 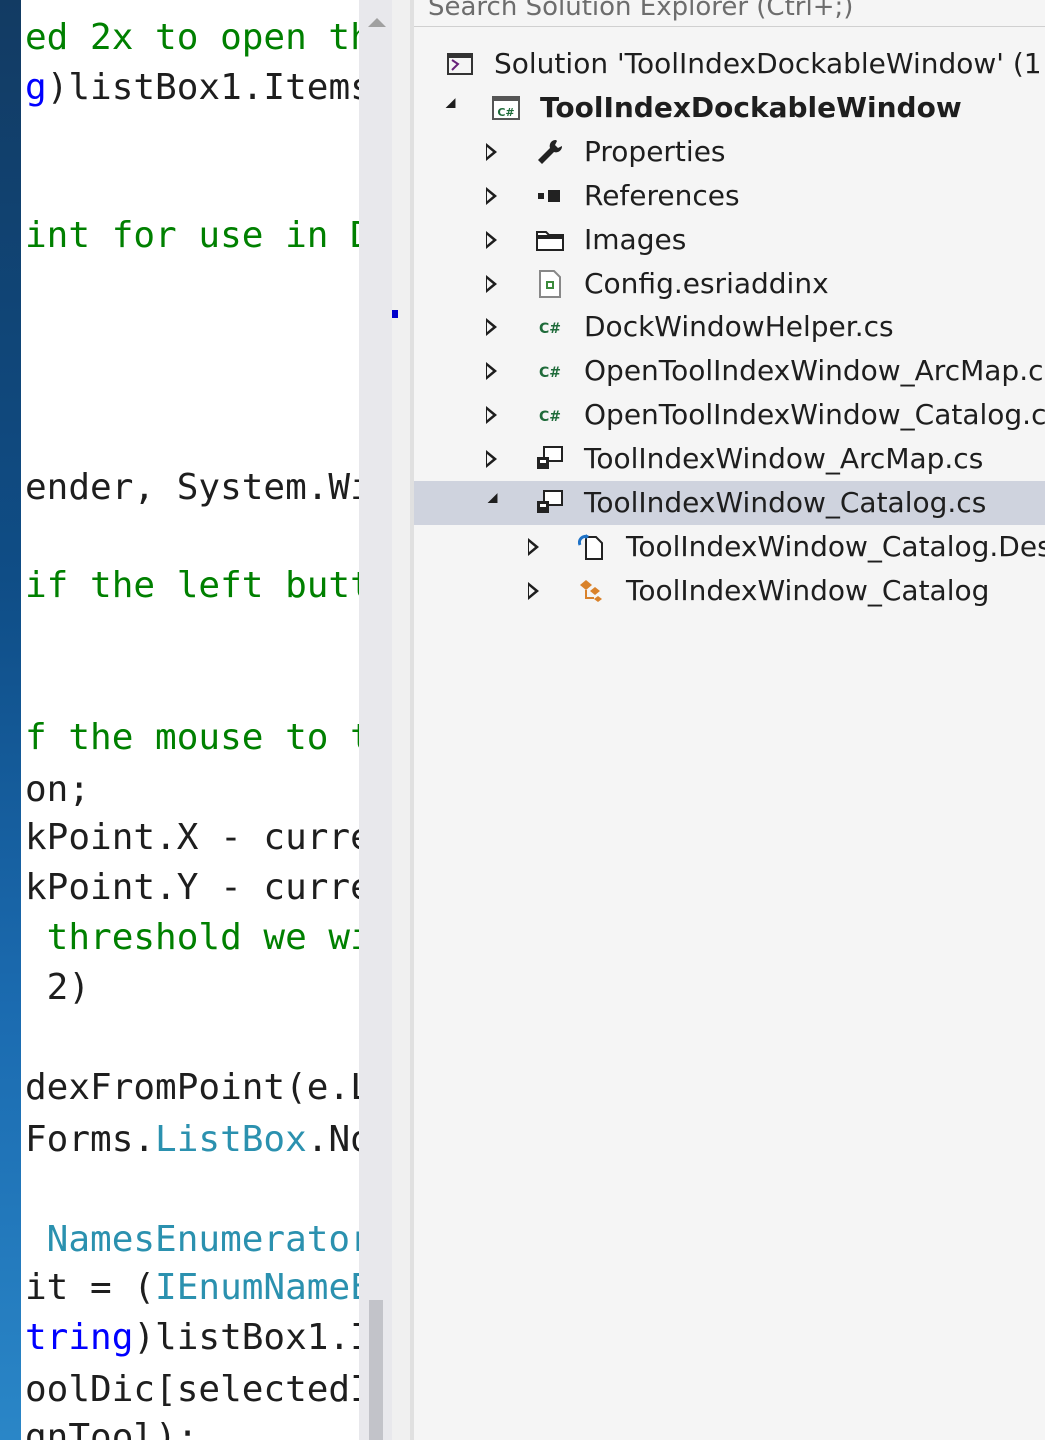 I want to click on tree-item-label: DockWindowHelper.cs, so click(x=739, y=326).